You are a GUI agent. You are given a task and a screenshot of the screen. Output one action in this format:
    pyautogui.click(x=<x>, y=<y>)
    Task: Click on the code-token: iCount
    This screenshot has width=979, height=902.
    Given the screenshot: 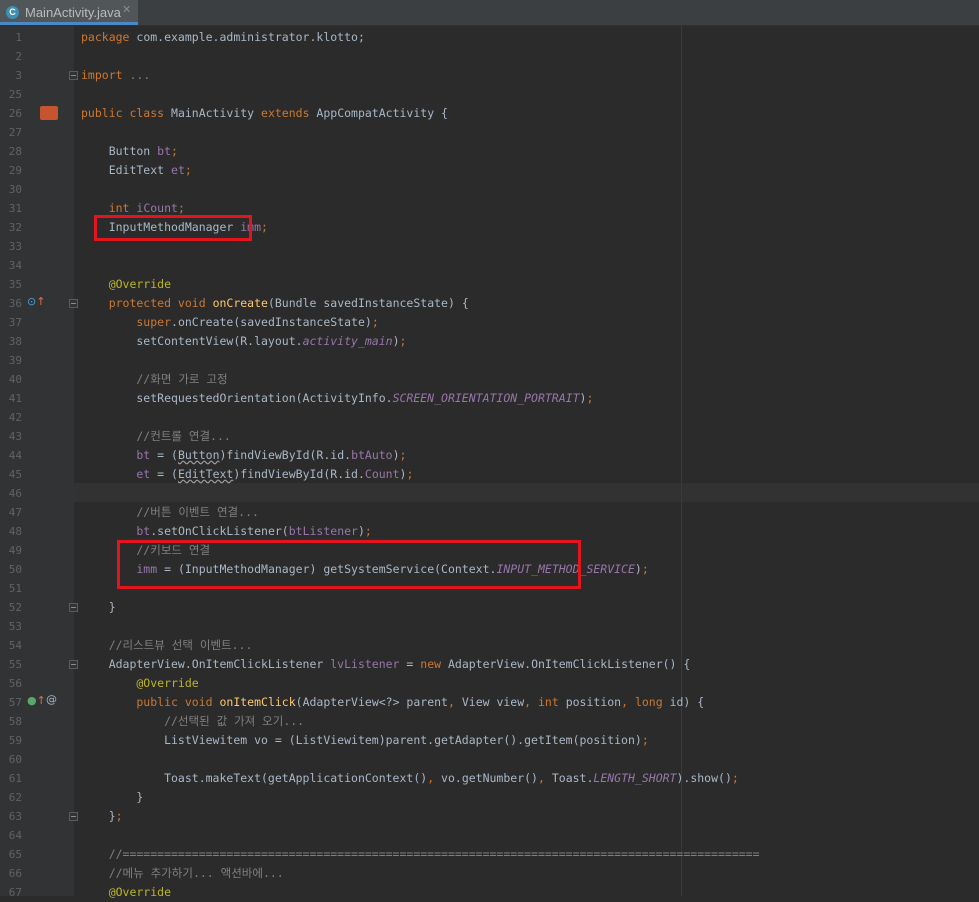 What is the action you would take?
    pyautogui.click(x=157, y=208)
    